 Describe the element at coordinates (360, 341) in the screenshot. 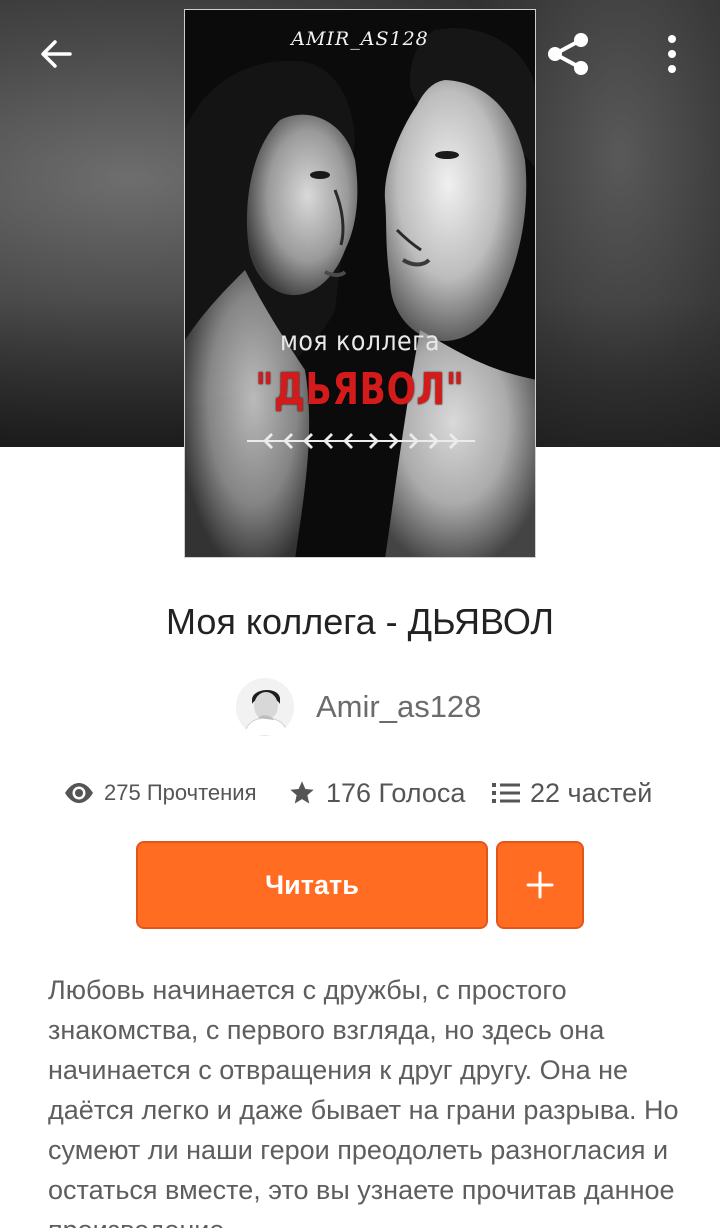

I see `cover-title-line1: моя коллега` at that location.